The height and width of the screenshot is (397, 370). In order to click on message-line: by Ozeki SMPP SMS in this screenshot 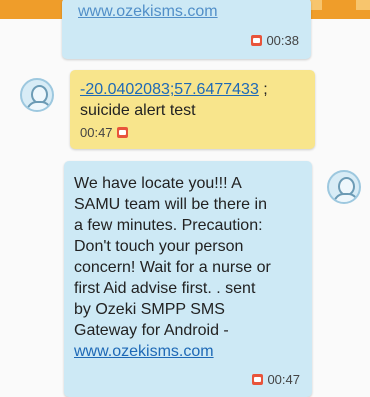, I will do `click(149, 309)`.